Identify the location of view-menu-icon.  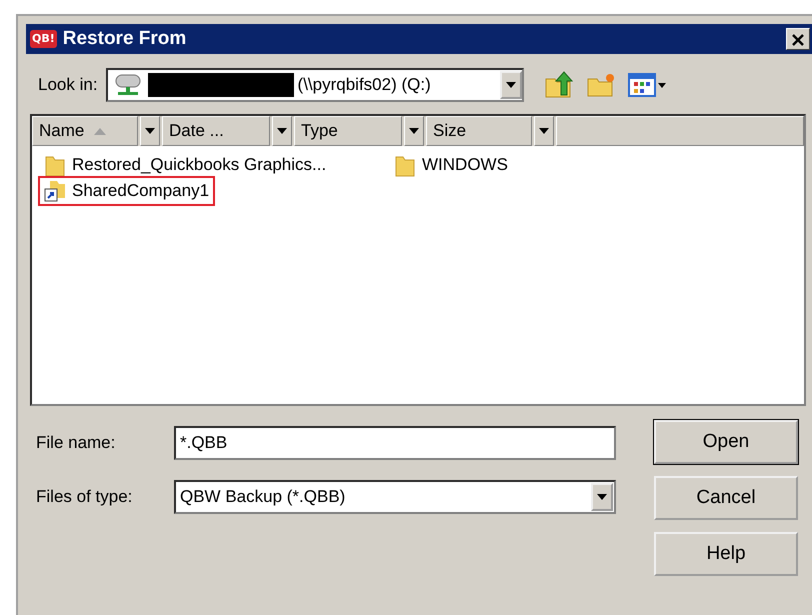
(648, 85).